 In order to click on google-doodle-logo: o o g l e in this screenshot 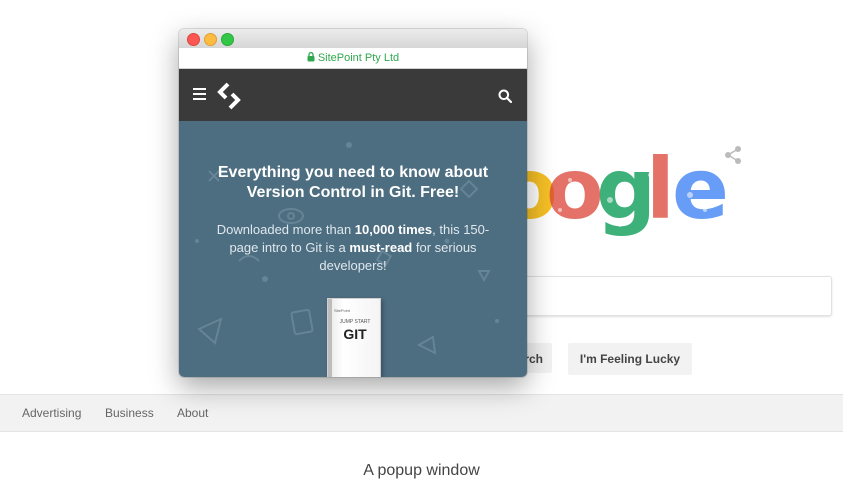, I will do `click(615, 195)`.